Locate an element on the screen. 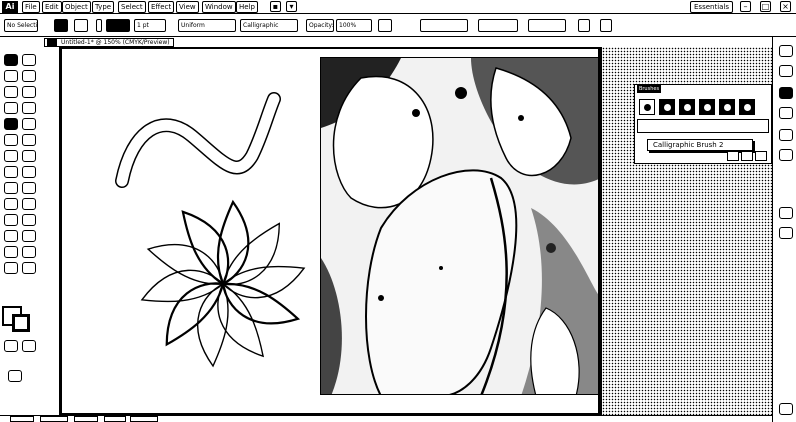 The height and width of the screenshot is (422, 796). rotate-tool-icon is located at coordinates (11, 156).